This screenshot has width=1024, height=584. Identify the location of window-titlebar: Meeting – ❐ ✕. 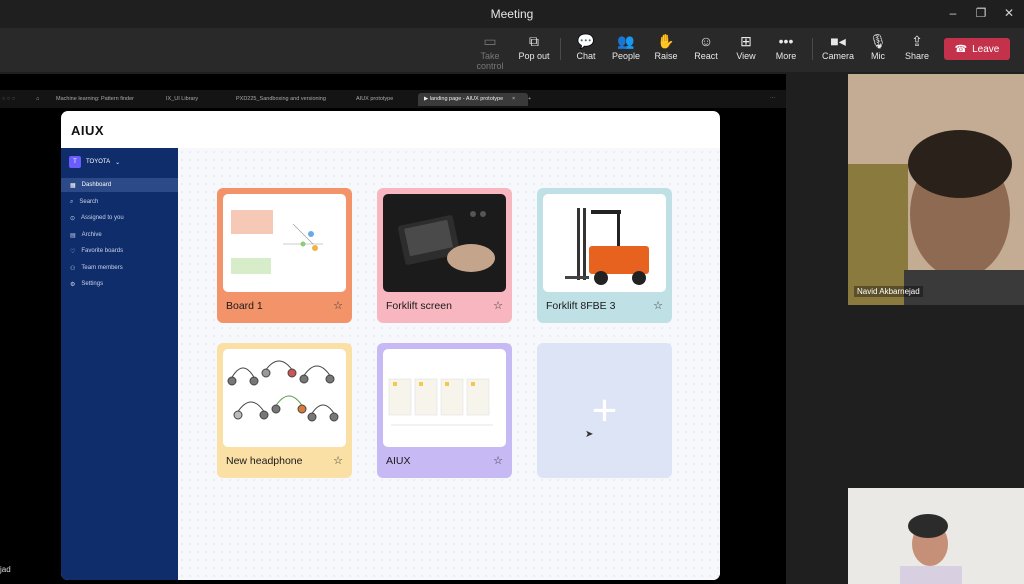
(512, 14).